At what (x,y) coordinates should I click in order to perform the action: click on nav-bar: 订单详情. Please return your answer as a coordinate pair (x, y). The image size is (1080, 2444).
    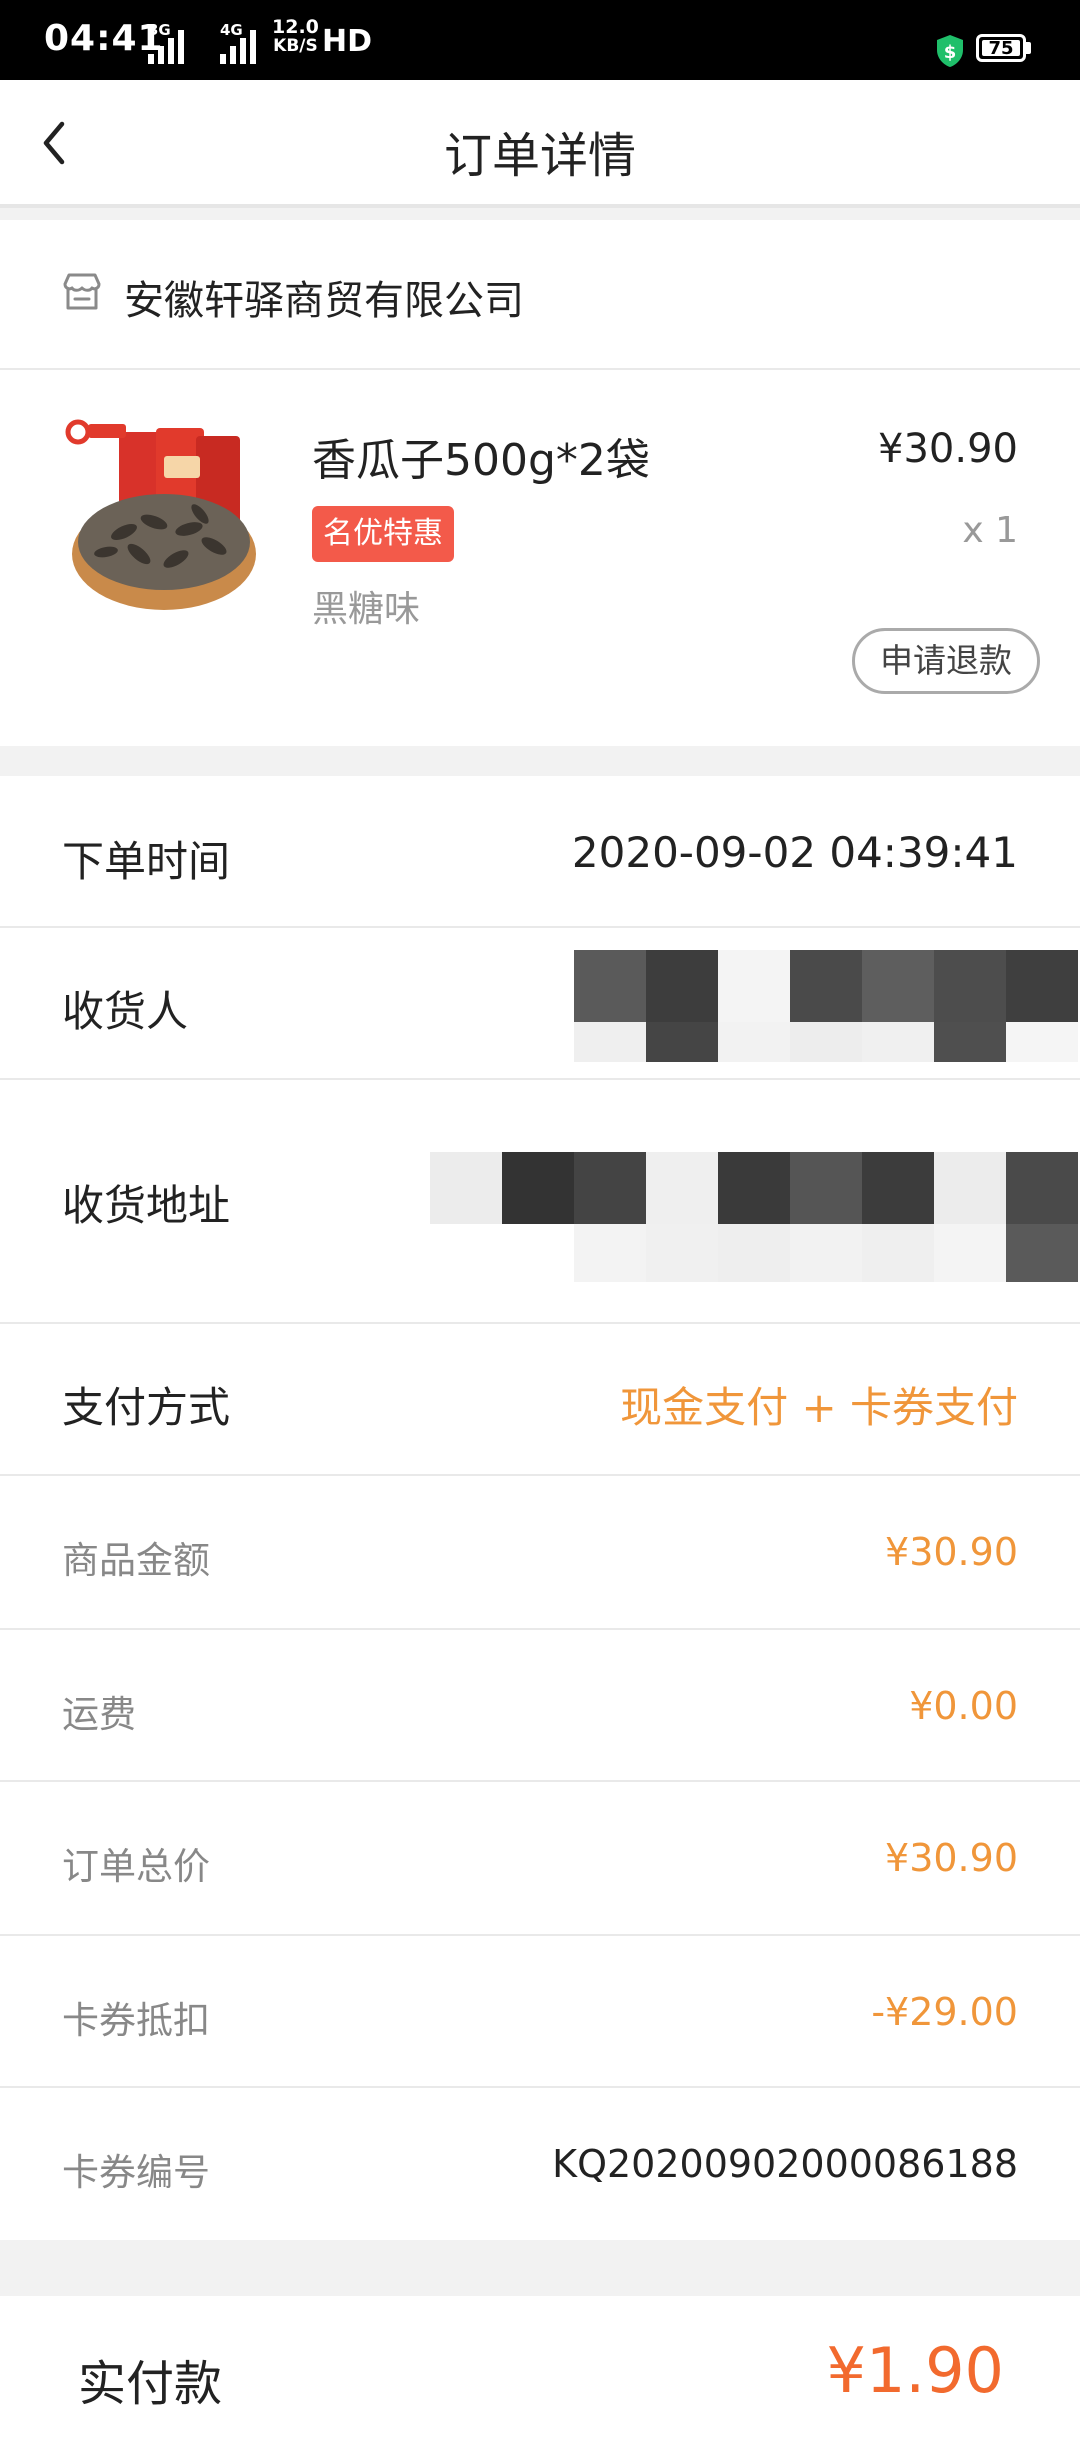
    Looking at the image, I should click on (540, 144).